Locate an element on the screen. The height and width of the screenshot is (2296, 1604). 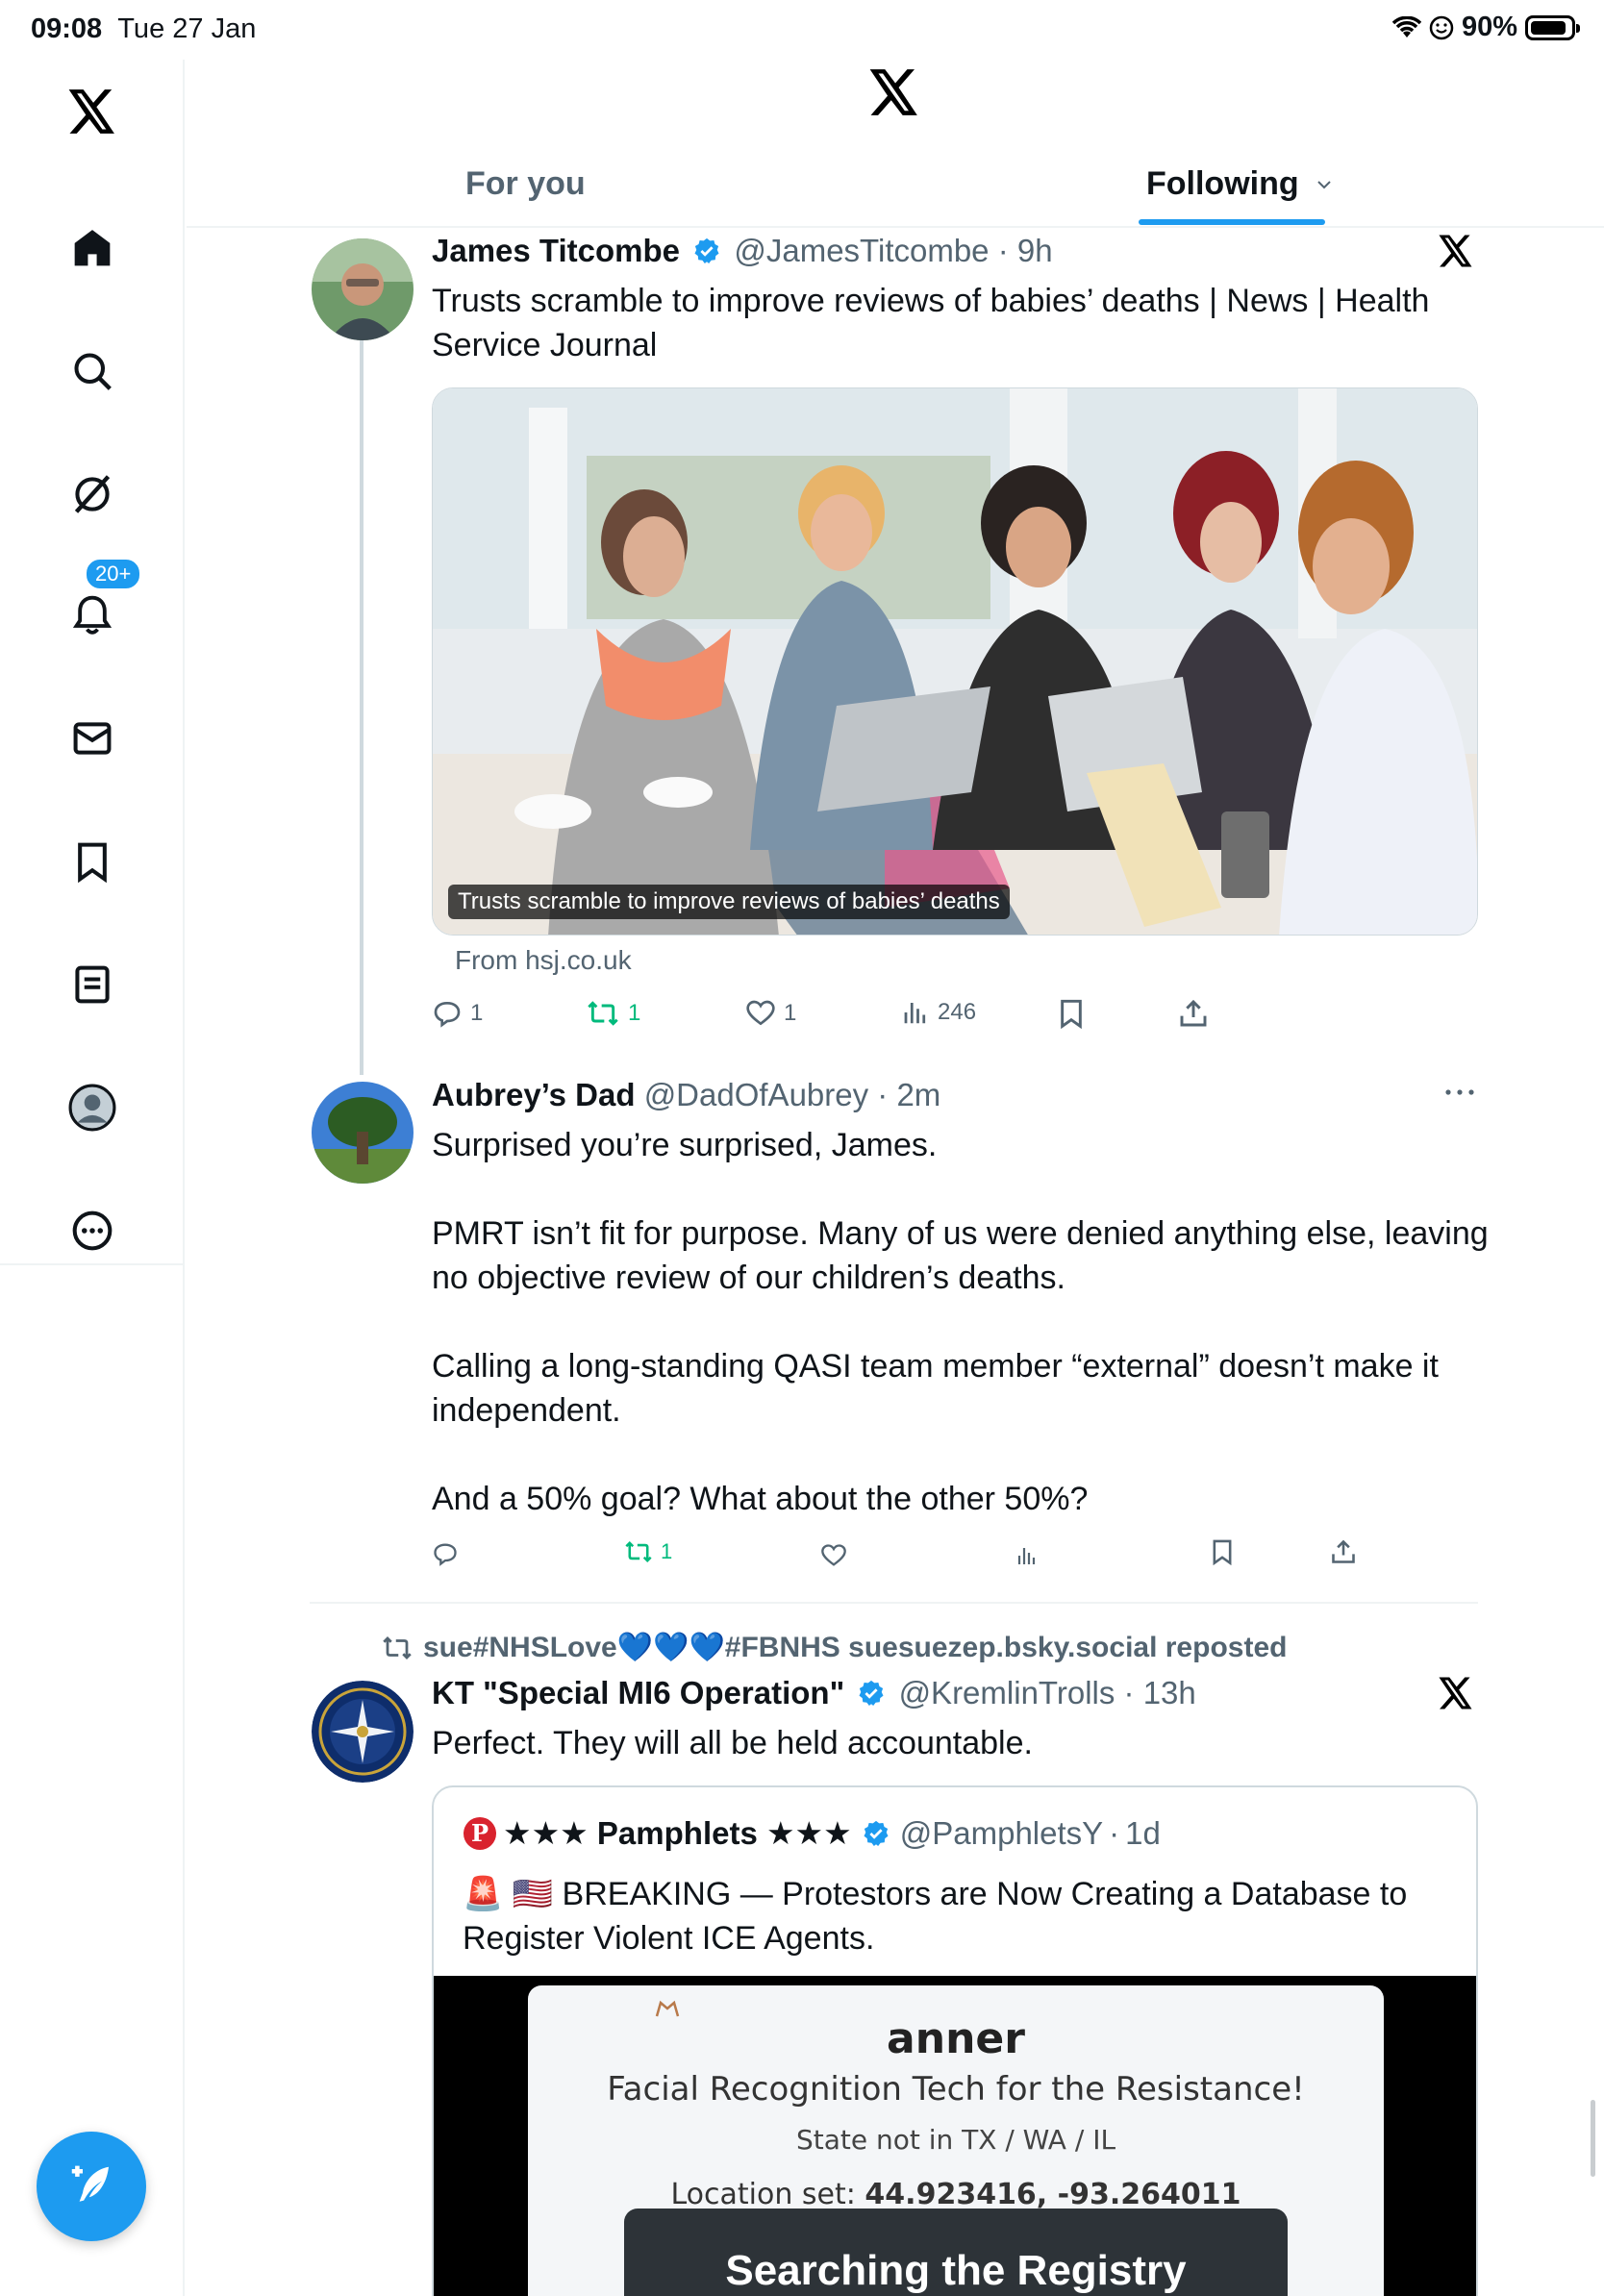
avatar-james-titcombe is located at coordinates (363, 289).